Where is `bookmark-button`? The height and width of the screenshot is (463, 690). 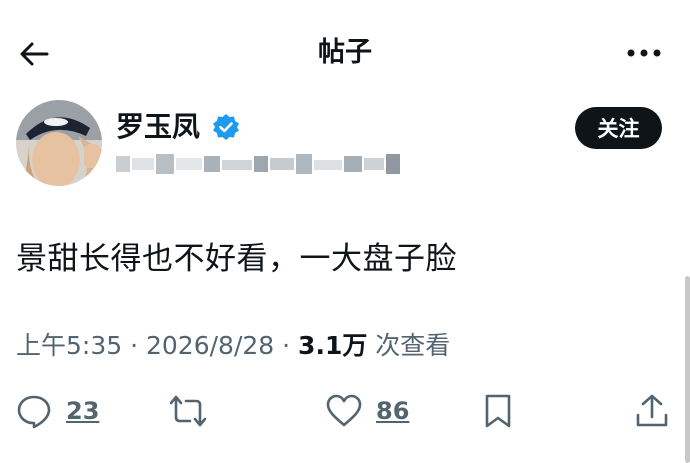 bookmark-button is located at coordinates (498, 411).